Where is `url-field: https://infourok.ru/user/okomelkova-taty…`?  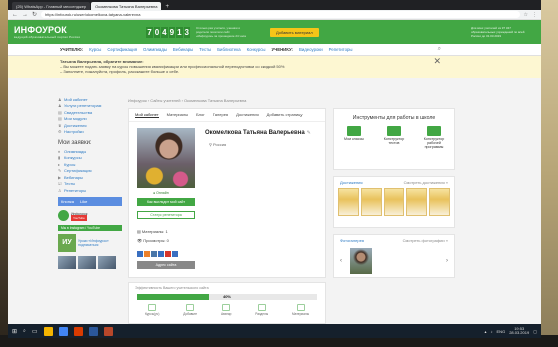
url-field: https://infourok.ru/user/okomelkova-taty… is located at coordinates (280, 14).